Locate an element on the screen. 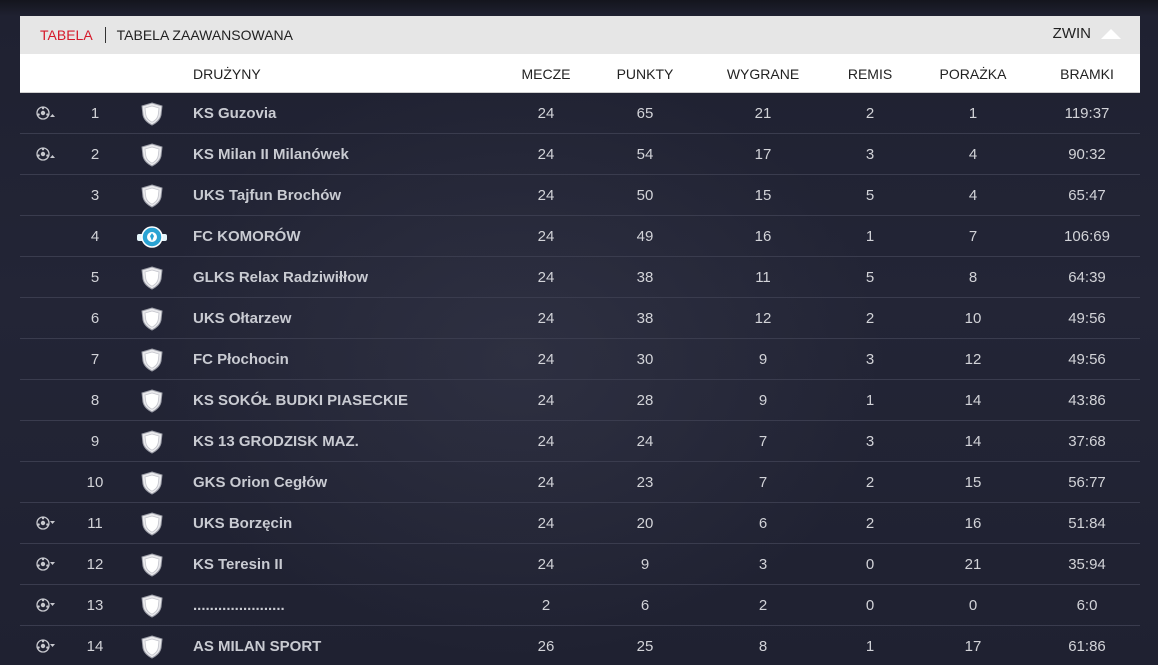  tab-tabela-zaawansowana: TABELA ZAAWANSOWANA is located at coordinates (199, 35).